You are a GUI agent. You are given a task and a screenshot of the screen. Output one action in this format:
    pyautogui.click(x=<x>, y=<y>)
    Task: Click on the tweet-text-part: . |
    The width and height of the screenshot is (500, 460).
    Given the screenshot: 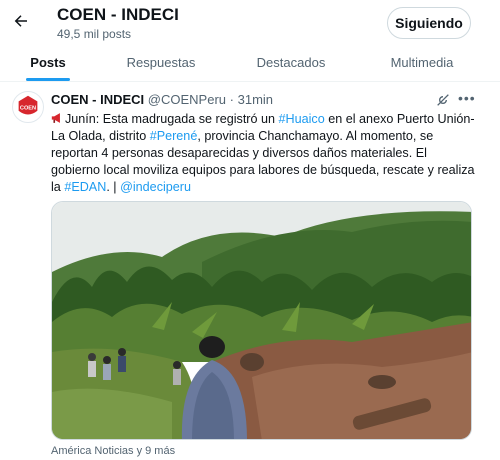 What is the action you would take?
    pyautogui.click(x=113, y=187)
    